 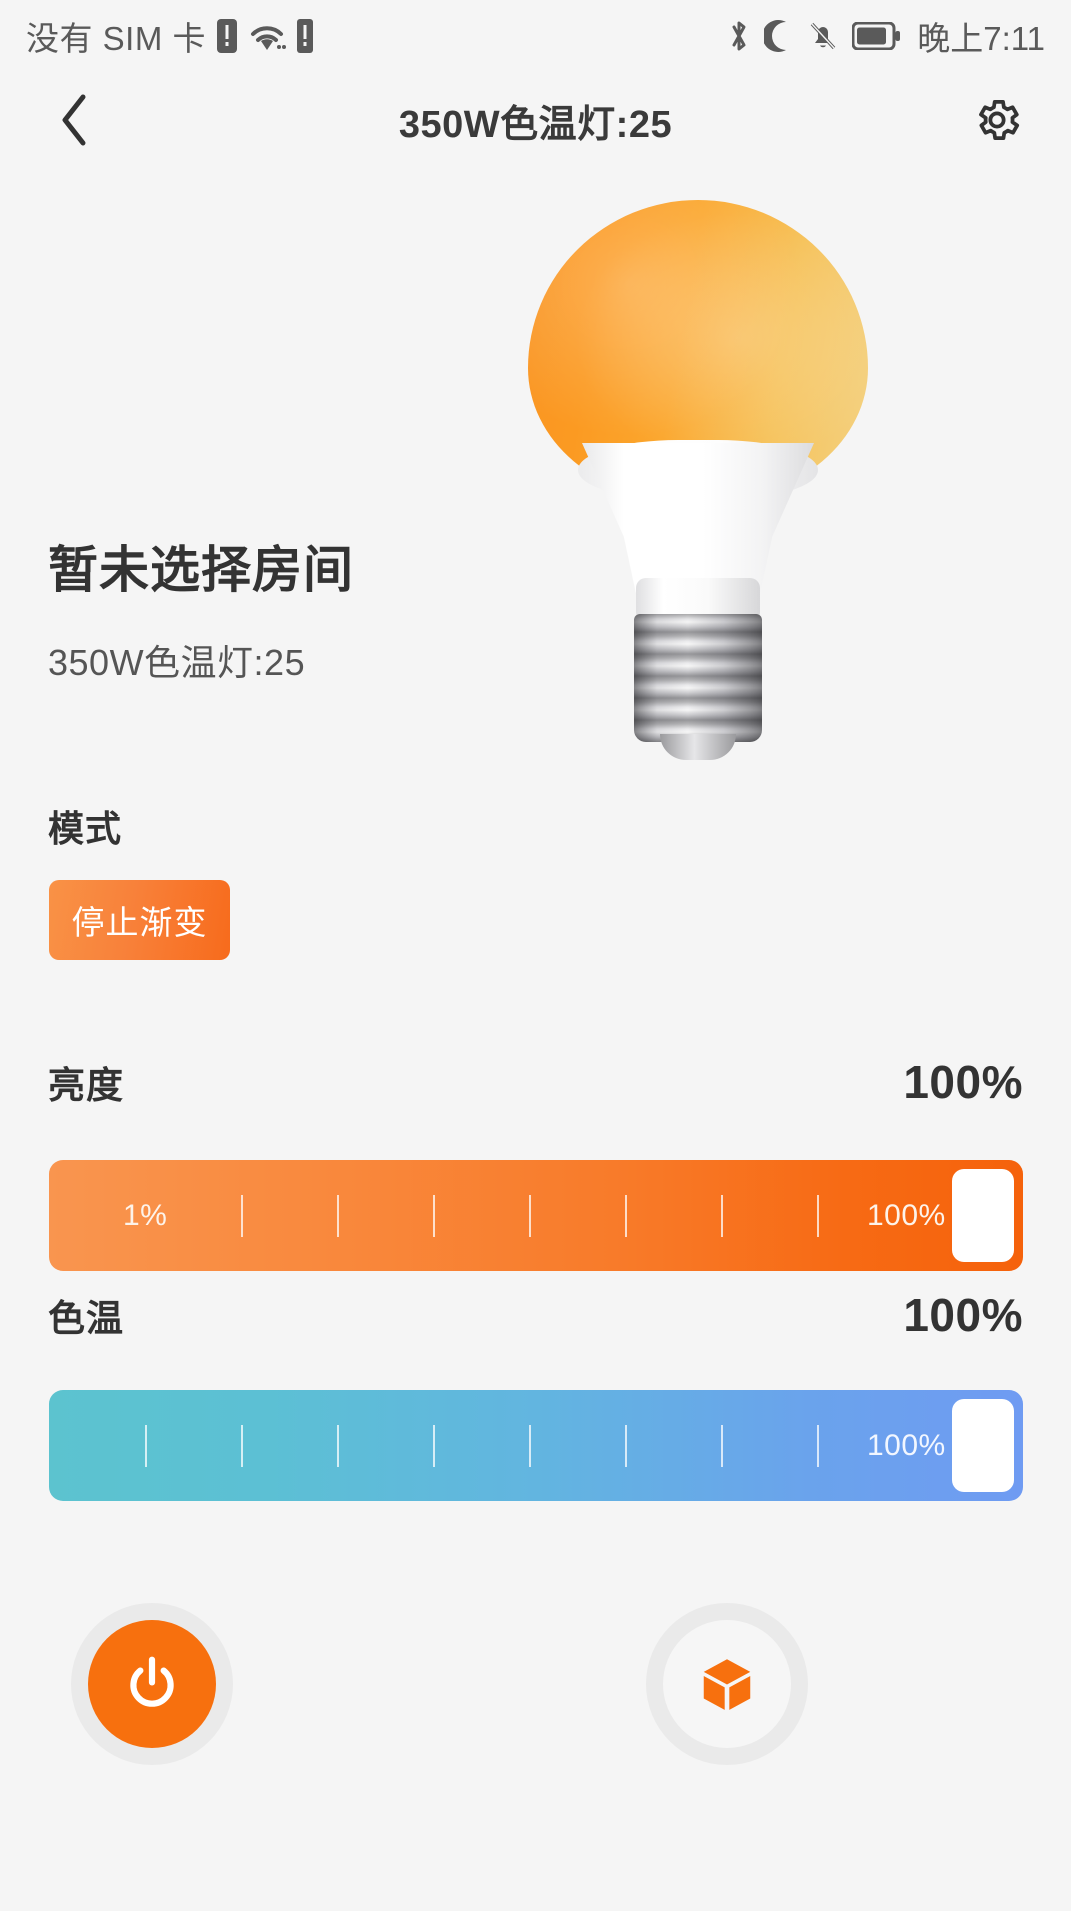 What do you see at coordinates (906, 1445) in the screenshot?
I see `color-temp-max-label: 100%` at bounding box center [906, 1445].